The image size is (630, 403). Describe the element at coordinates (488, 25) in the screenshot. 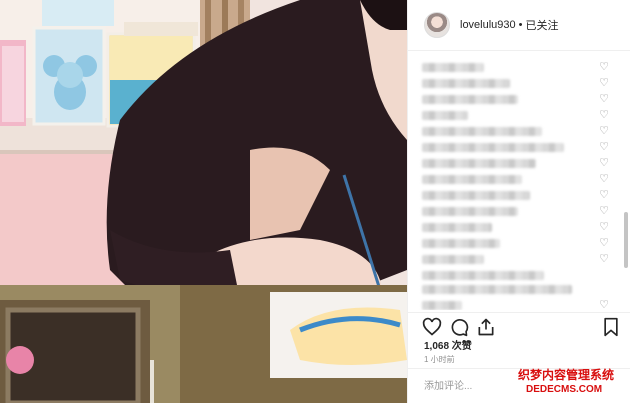

I see `username: lovelulu930` at that location.